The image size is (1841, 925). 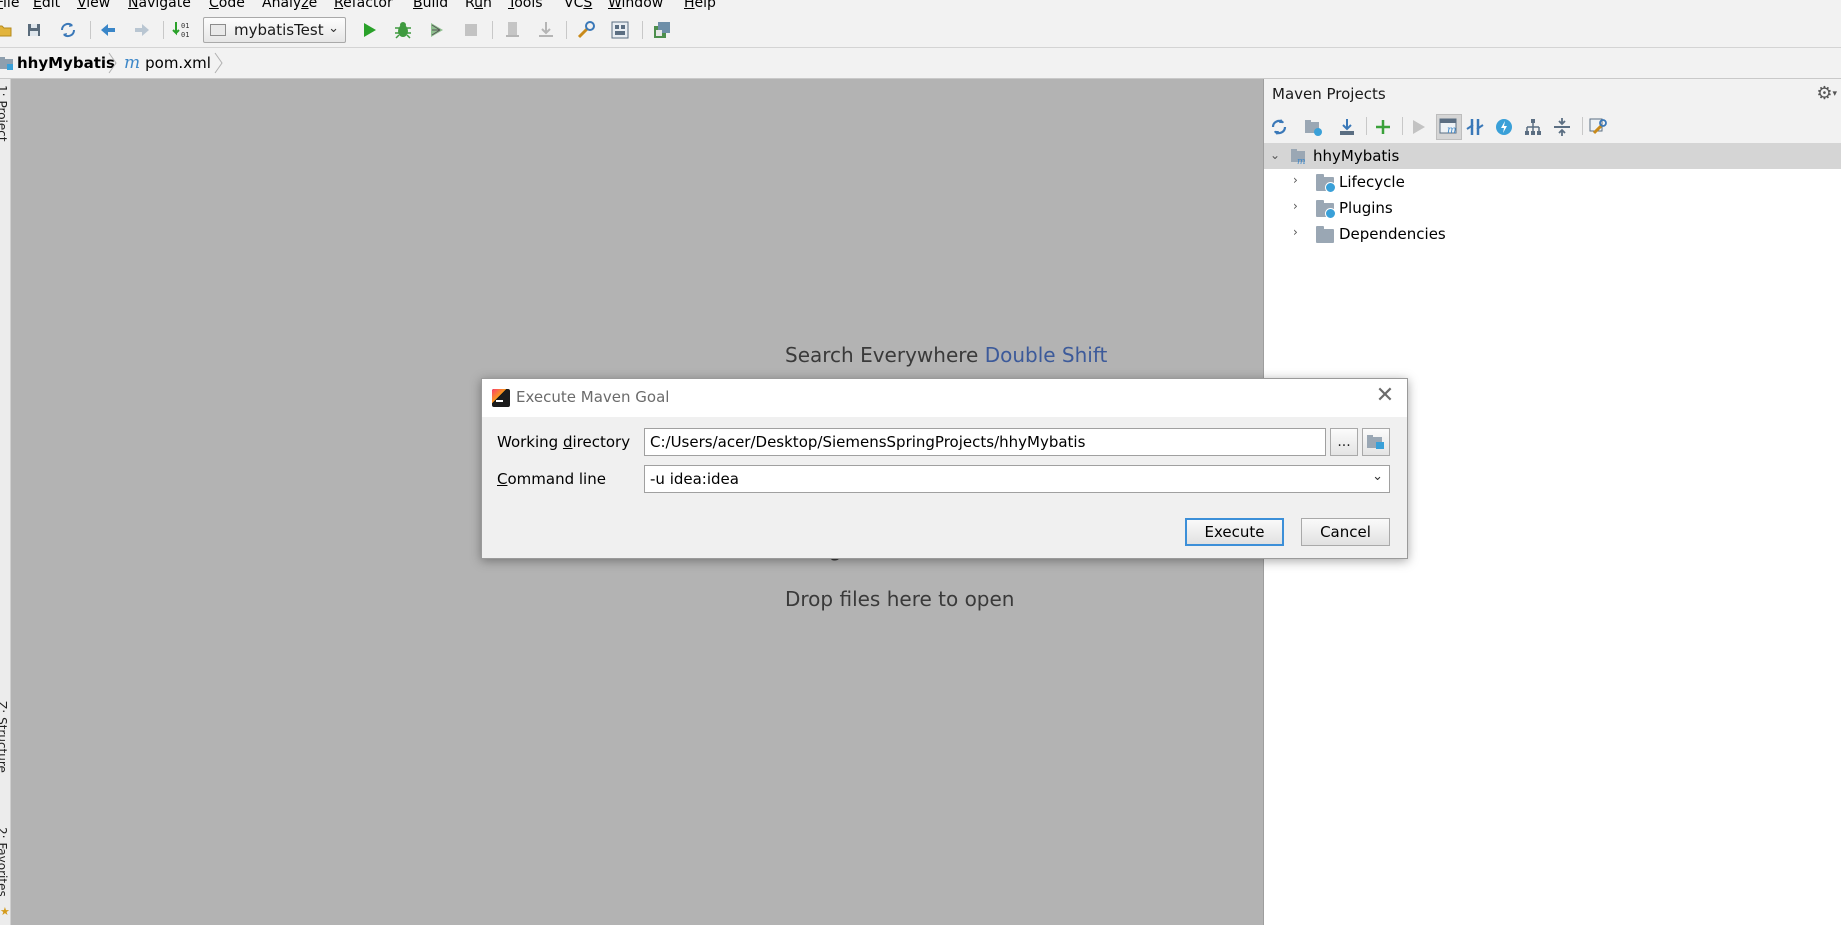 What do you see at coordinates (1046, 355) in the screenshot?
I see `search-everywhere-shortcut: Double Shift` at bounding box center [1046, 355].